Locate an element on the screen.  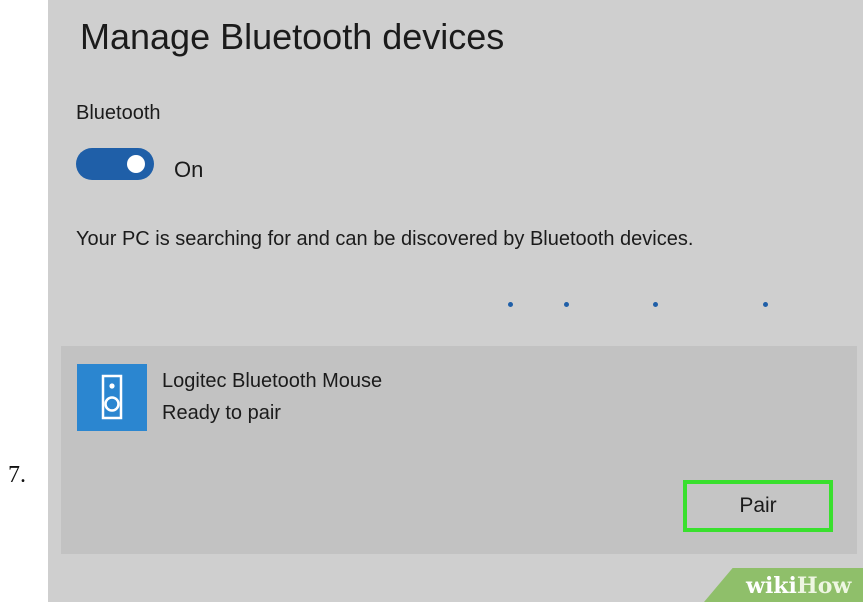
wikihow-watermark: wikiHow is located at coordinates (783, 585).